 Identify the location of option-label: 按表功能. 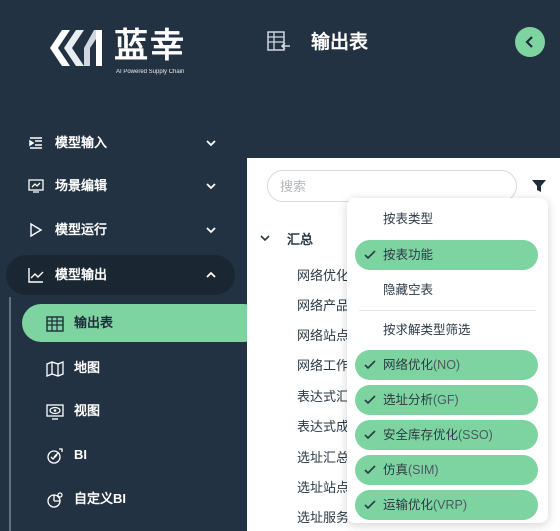
(408, 255).